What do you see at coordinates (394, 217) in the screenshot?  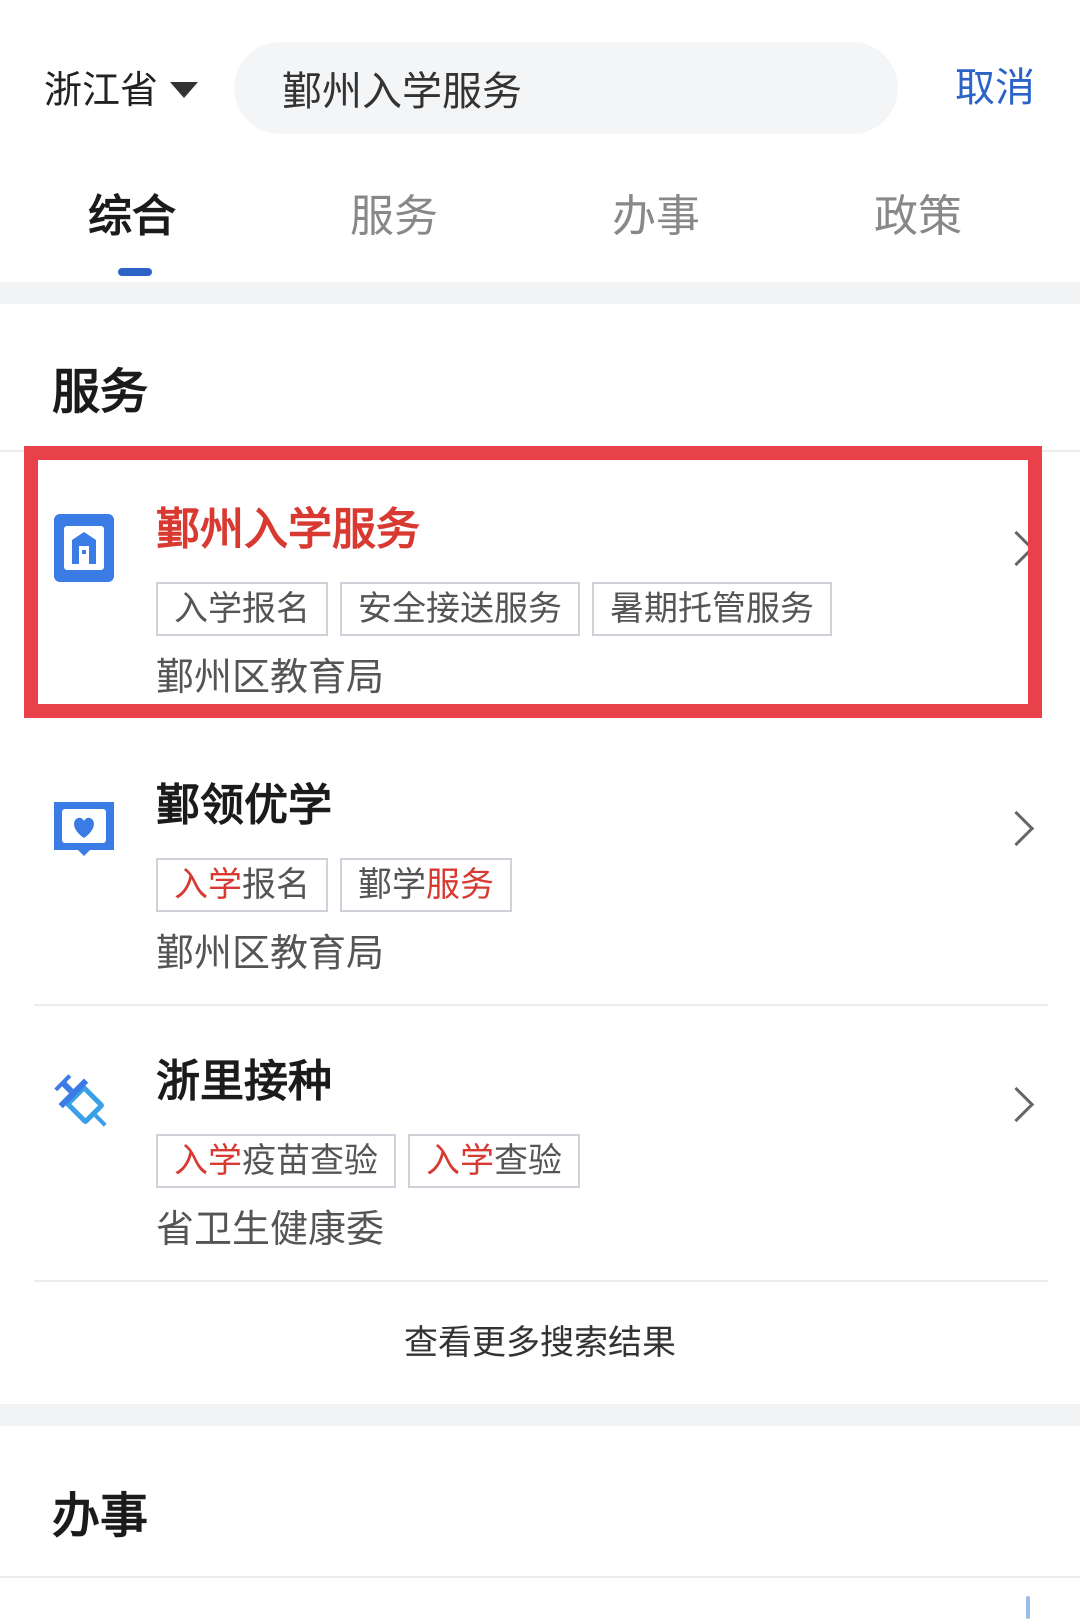 I see `tab-services: 服务` at bounding box center [394, 217].